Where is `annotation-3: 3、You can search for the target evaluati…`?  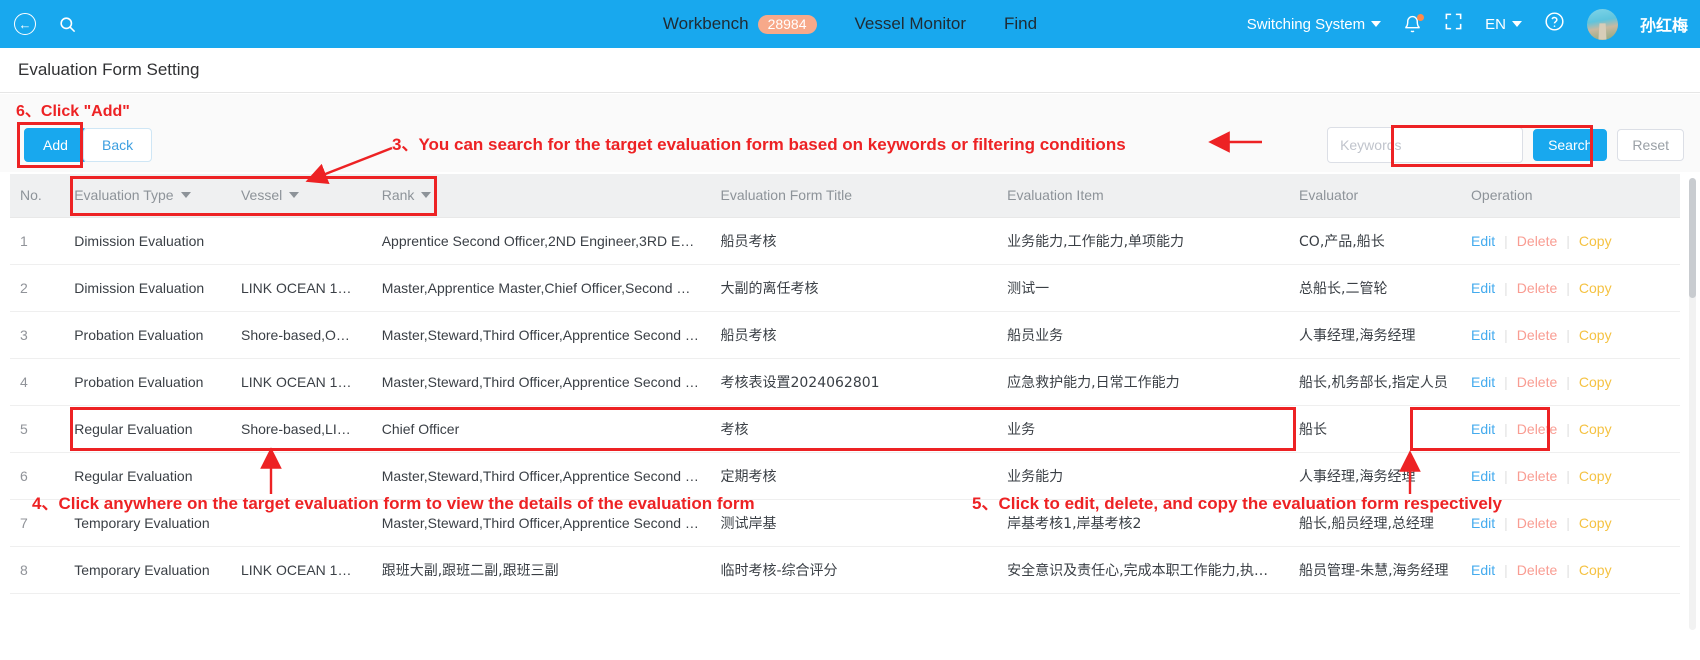
annotation-3: 3、You can search for the target evaluati… is located at coordinates (759, 144).